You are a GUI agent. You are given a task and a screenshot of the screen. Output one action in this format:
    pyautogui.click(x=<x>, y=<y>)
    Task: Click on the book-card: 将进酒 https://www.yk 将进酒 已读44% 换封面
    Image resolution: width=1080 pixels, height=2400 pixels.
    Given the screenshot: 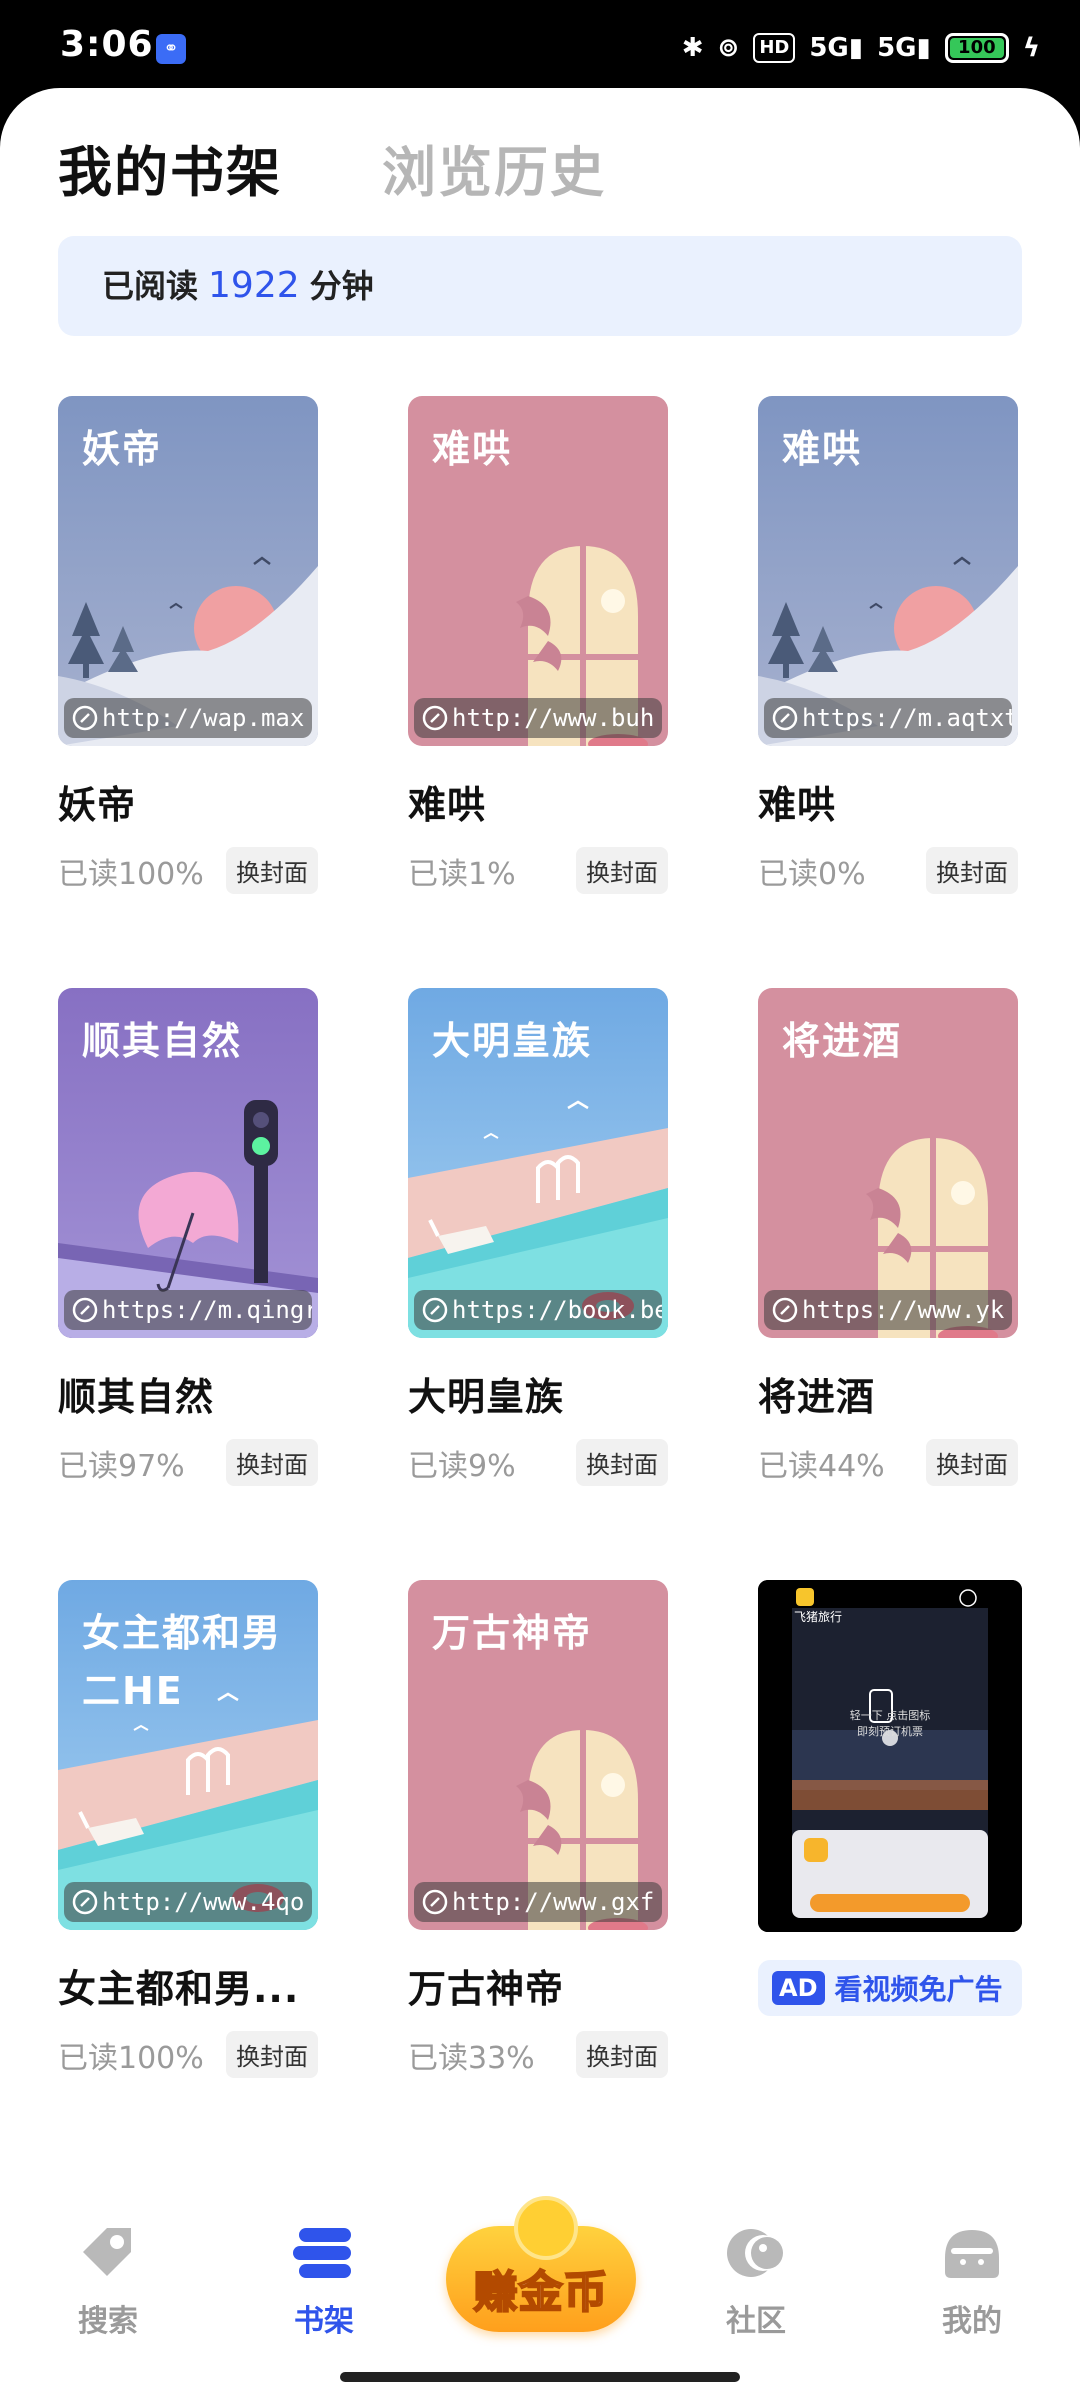 What is the action you would take?
    pyautogui.click(x=888, y=1237)
    